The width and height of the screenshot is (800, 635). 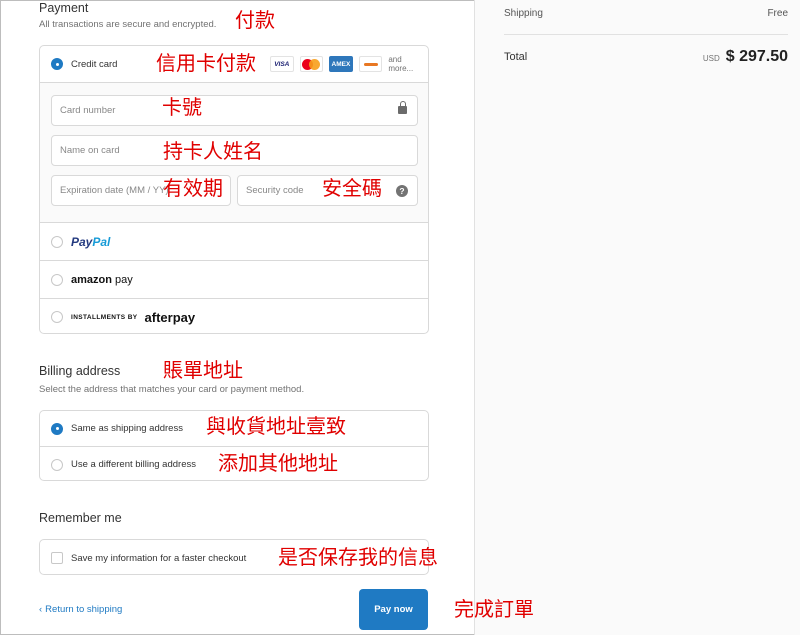 I want to click on lock-icon, so click(x=402, y=107).